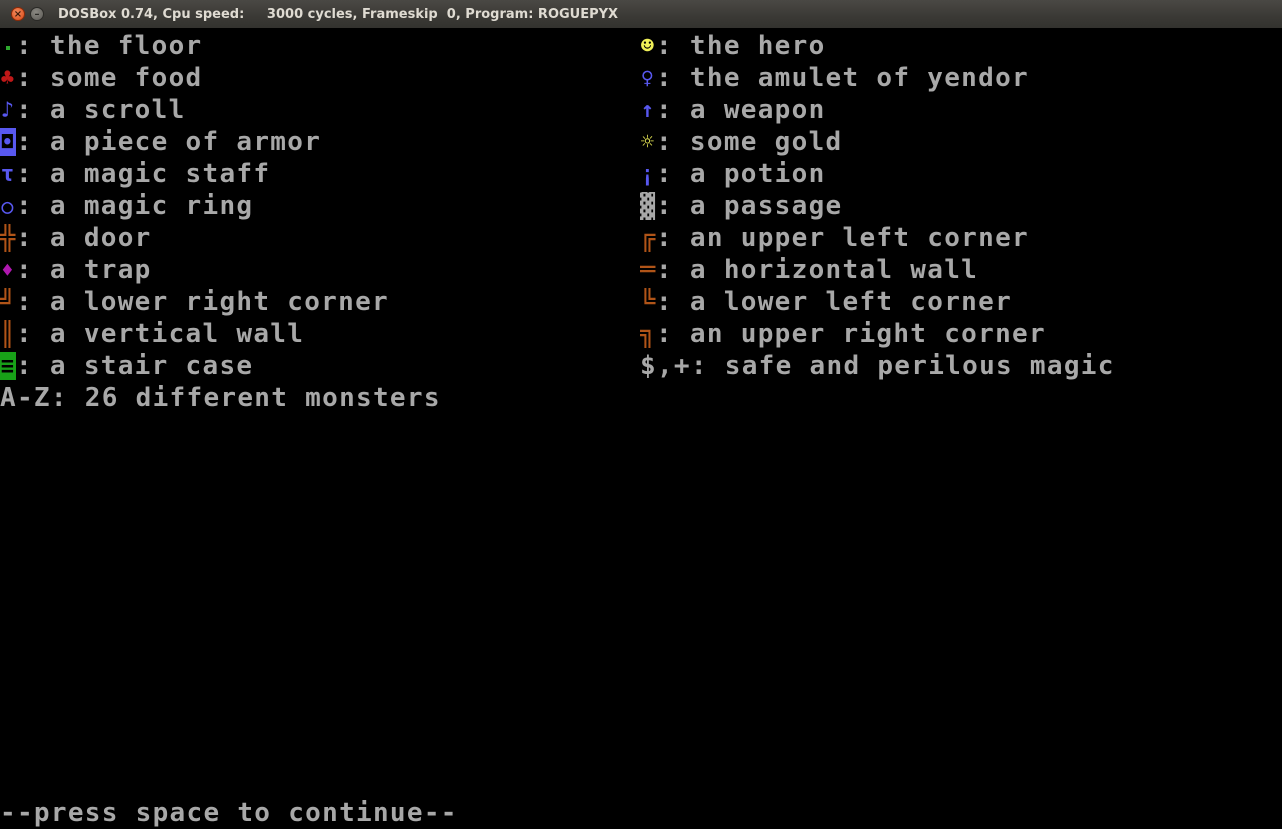 The width and height of the screenshot is (1282, 829). I want to click on continue-prompt: --press space to continue--, so click(229, 813).